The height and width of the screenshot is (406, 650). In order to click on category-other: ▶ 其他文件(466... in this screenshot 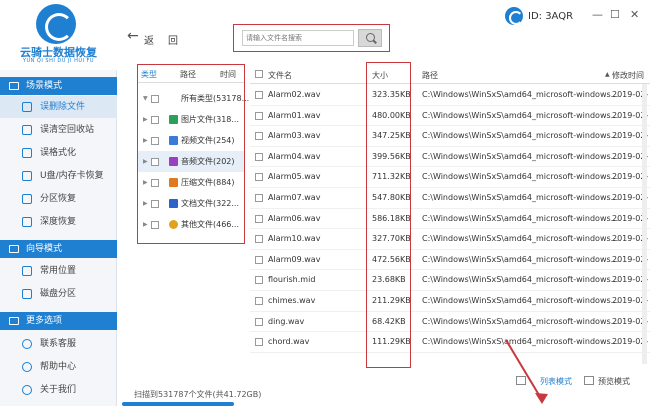, I will do `click(191, 224)`.